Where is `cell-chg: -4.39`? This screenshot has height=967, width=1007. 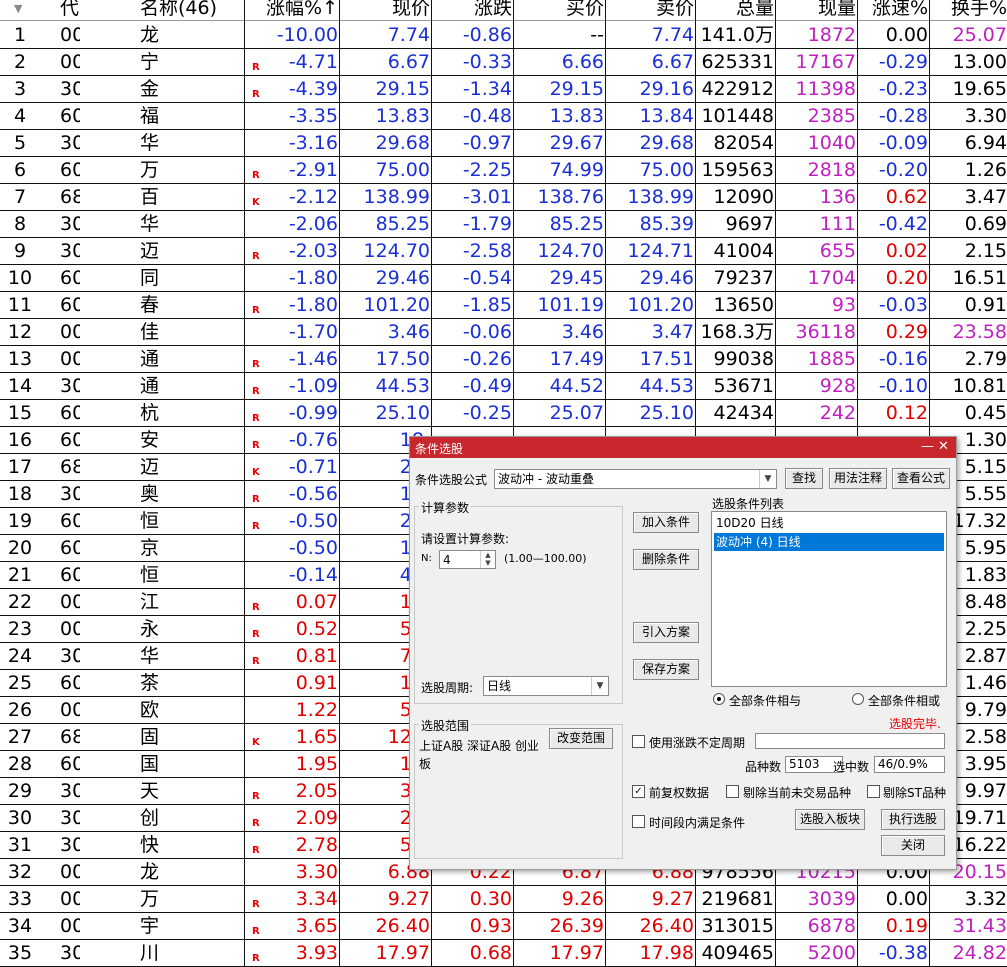
cell-chg: -4.39 is located at coordinates (313, 89).